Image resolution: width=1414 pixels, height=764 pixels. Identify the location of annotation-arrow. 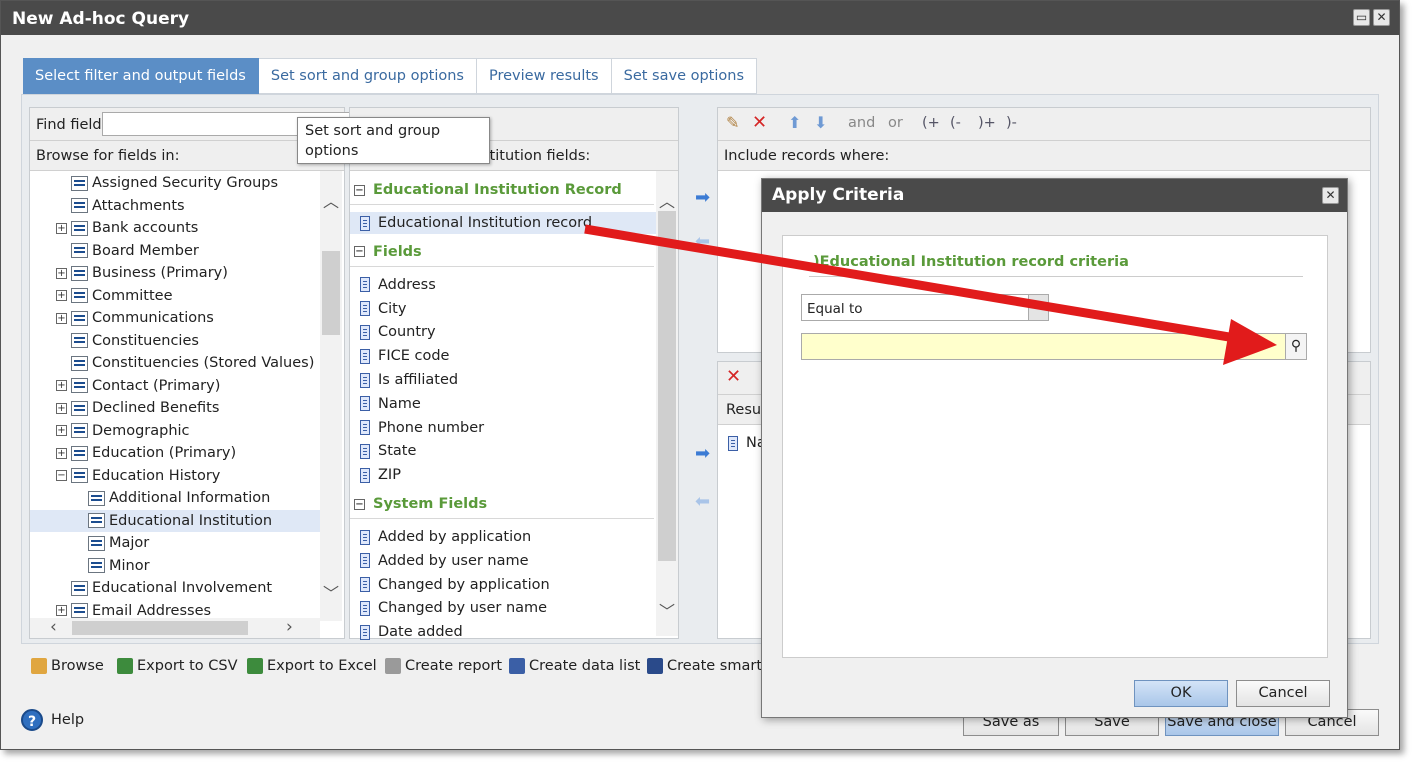
(930, 294).